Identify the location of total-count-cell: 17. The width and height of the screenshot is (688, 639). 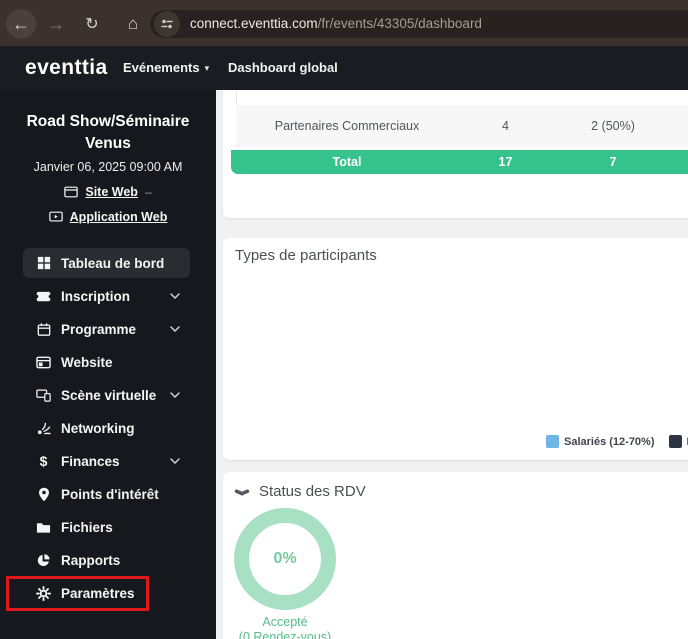
(505, 162).